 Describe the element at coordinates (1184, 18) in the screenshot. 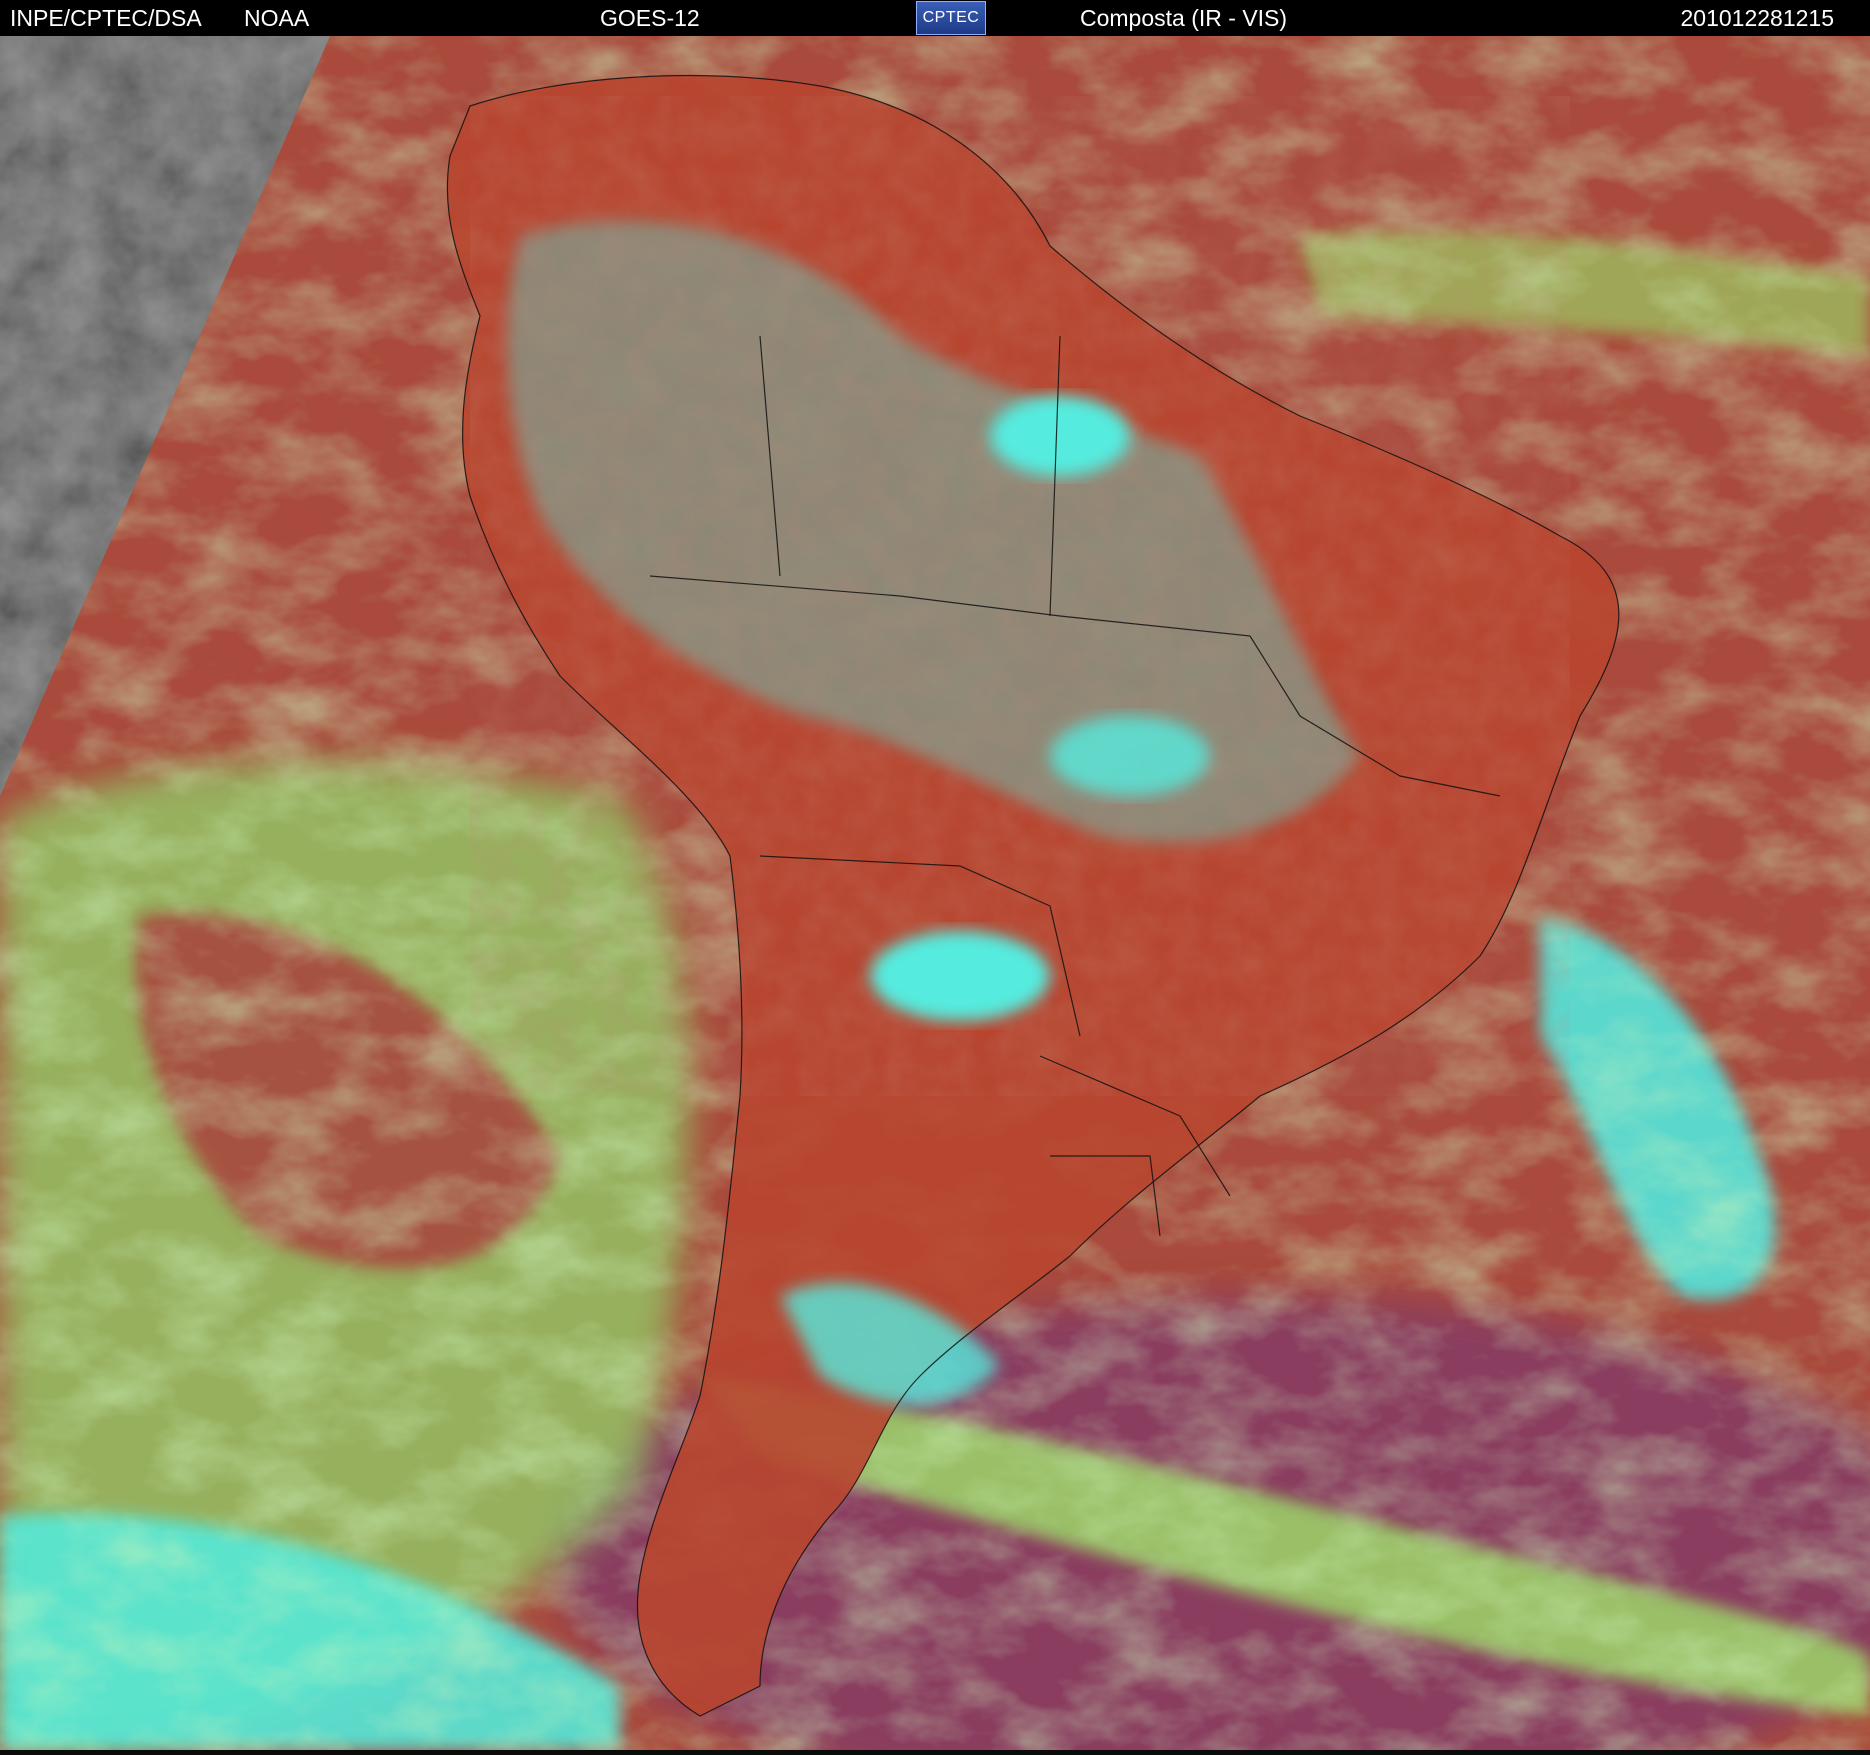

I see `product-label: Composta (IR - VIS)` at that location.